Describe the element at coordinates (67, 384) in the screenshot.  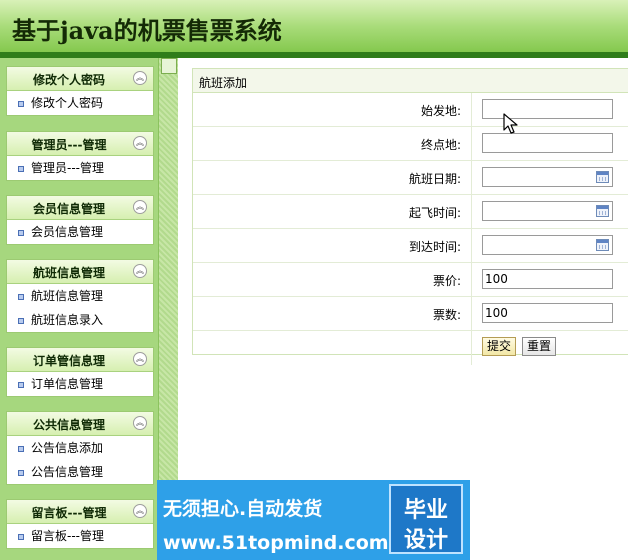
I see `sidebar-item-label: 订单信息管理` at that location.